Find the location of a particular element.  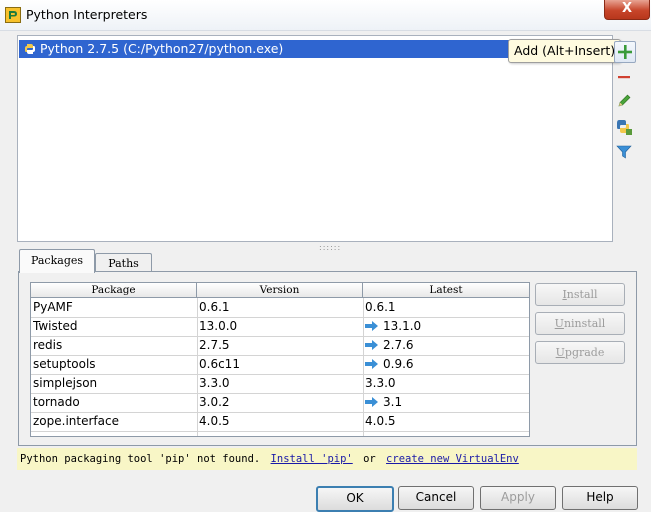

version-cell: 0.6c11 is located at coordinates (219, 364).